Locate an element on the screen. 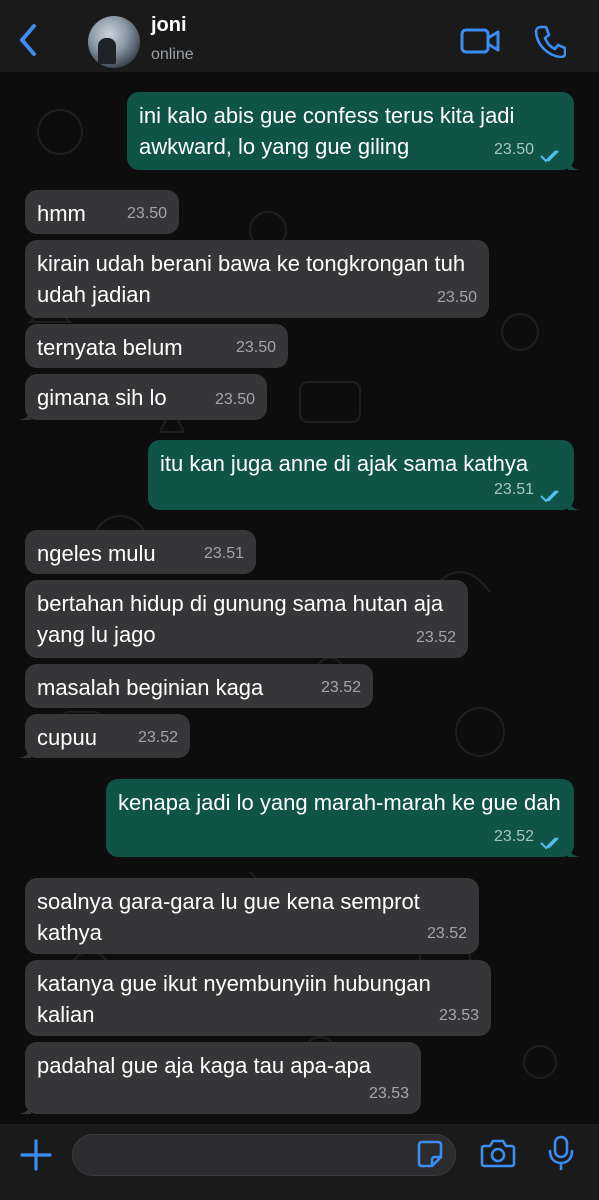 This screenshot has height=1200, width=599. message-input is located at coordinates (264, 1155).